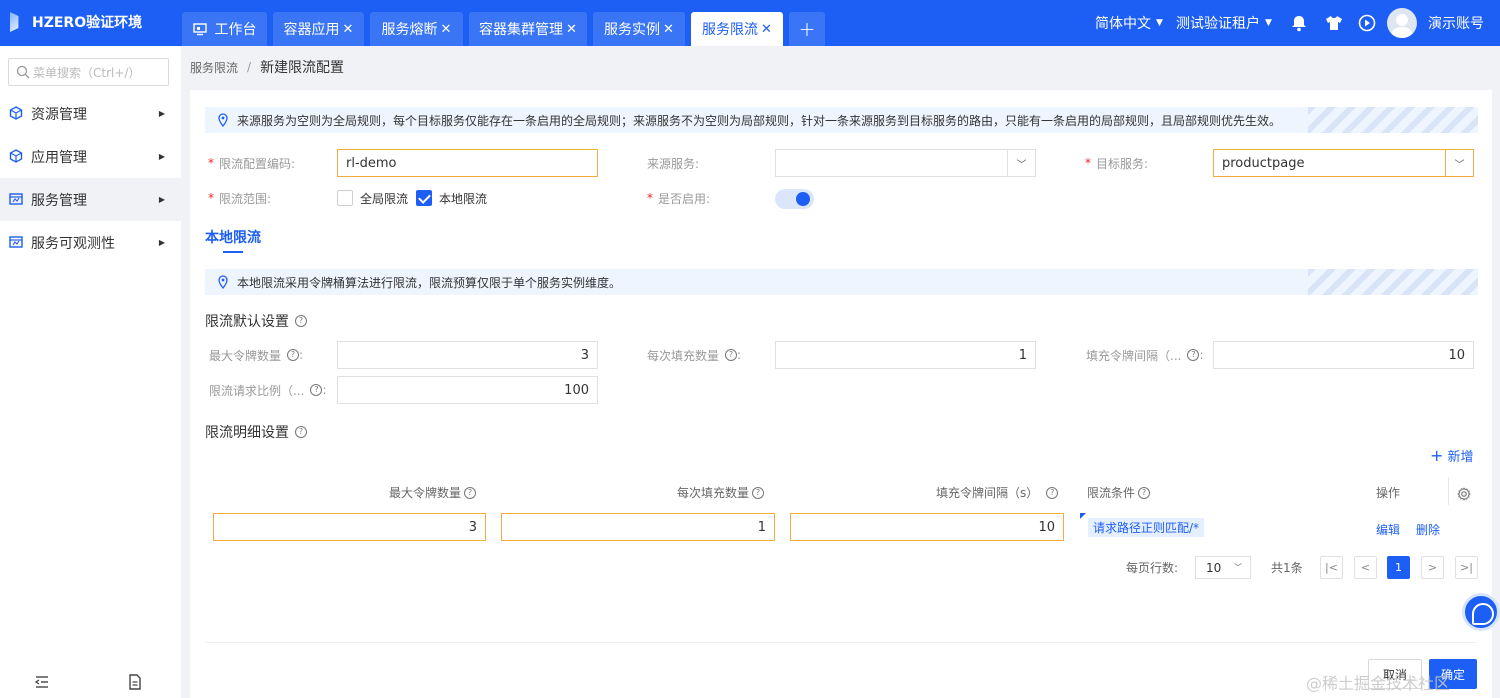 Image resolution: width=1500 pixels, height=698 pixels. Describe the element at coordinates (233, 237) in the screenshot. I see `tab-local-limiting: 本地限流` at that location.